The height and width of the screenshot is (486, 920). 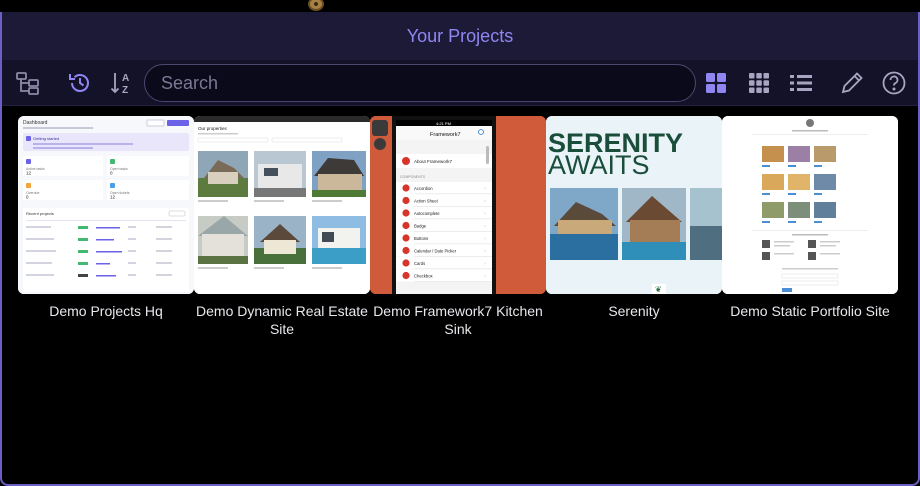 What do you see at coordinates (419, 263) in the screenshot?
I see `thumb-list-item-label: Cards` at bounding box center [419, 263].